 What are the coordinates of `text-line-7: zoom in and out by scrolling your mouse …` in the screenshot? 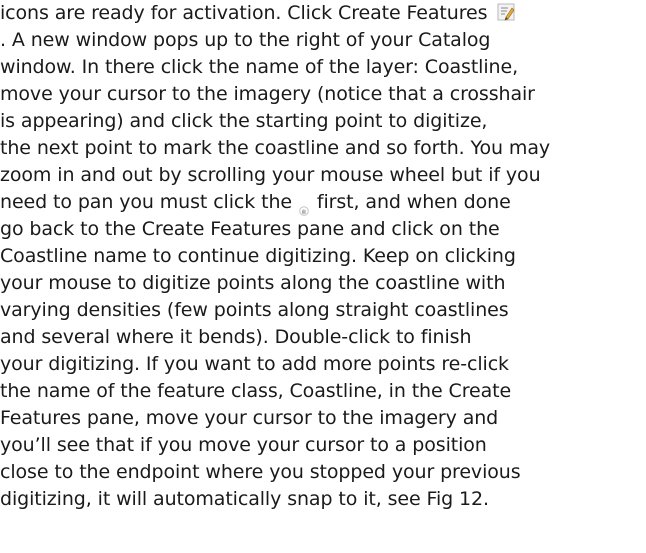 It's located at (270, 175).